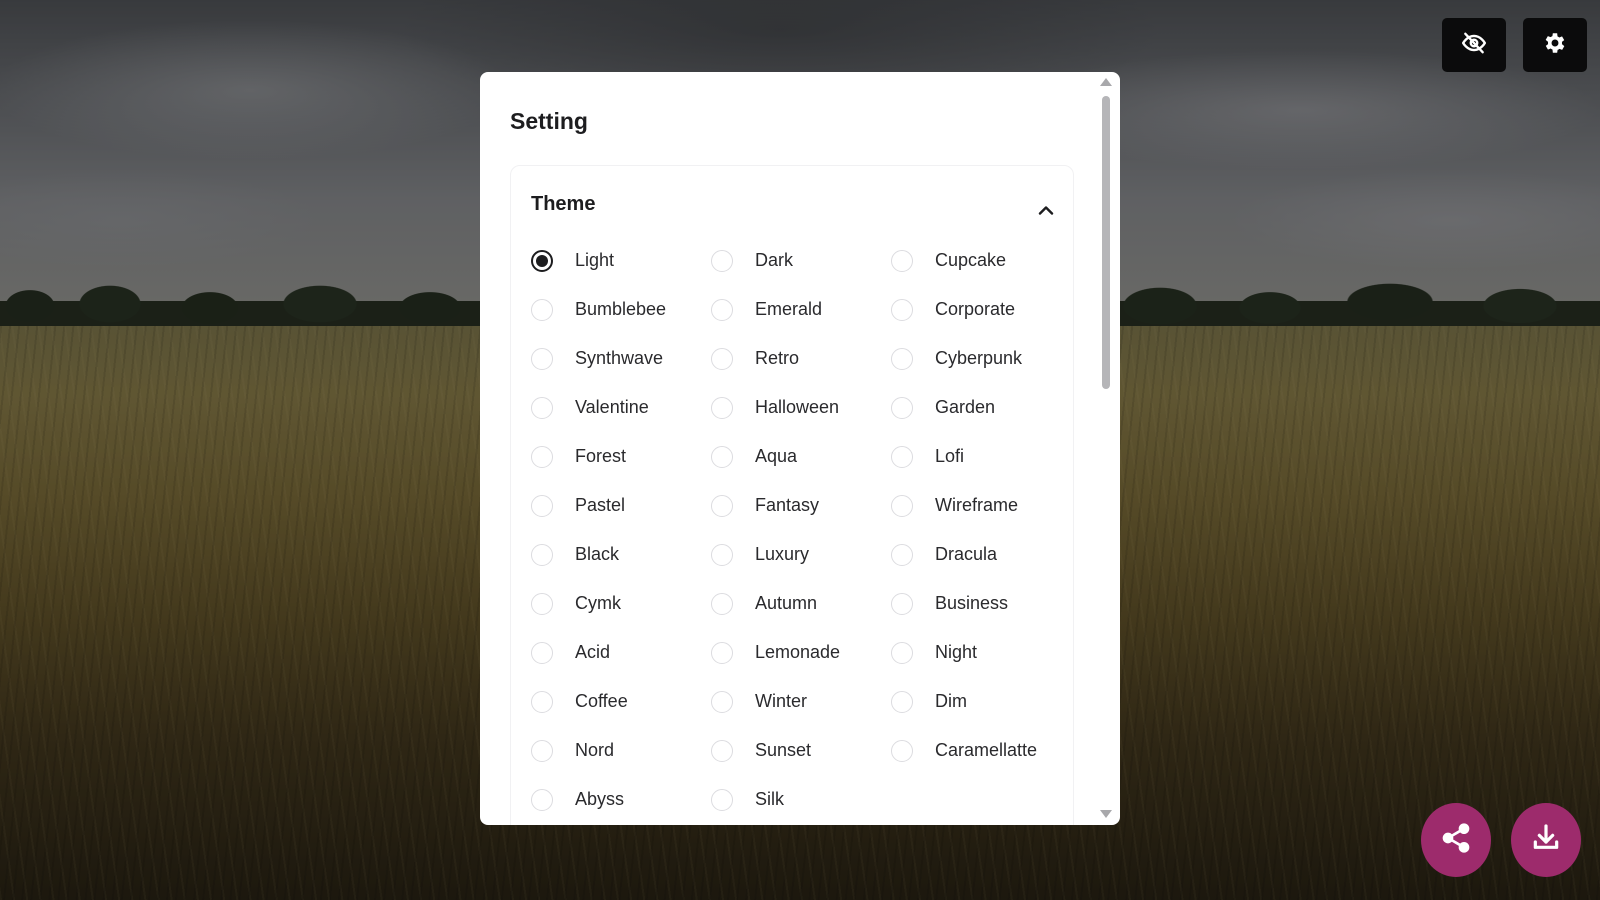 The image size is (1600, 900). Describe the element at coordinates (1106, 814) in the screenshot. I see `scroll-down-arrow-icon` at that location.